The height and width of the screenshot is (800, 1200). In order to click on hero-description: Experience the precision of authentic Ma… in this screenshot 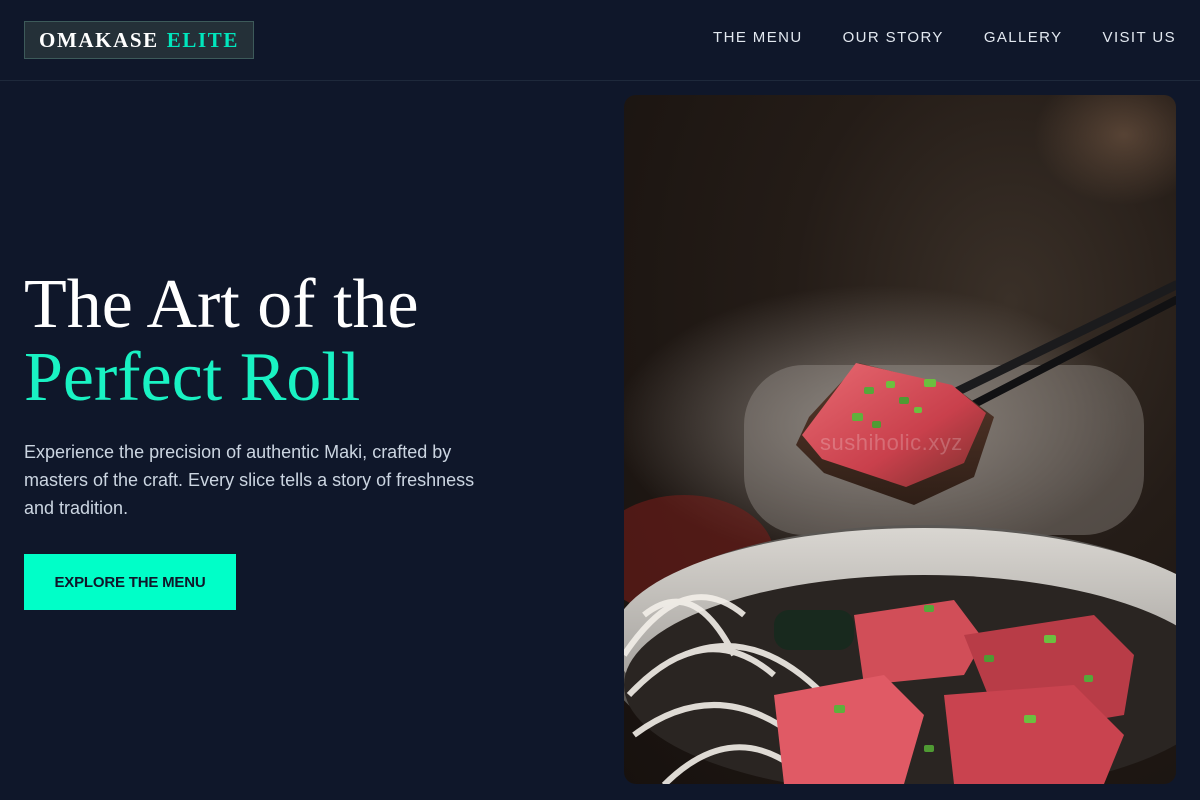, I will do `click(249, 480)`.